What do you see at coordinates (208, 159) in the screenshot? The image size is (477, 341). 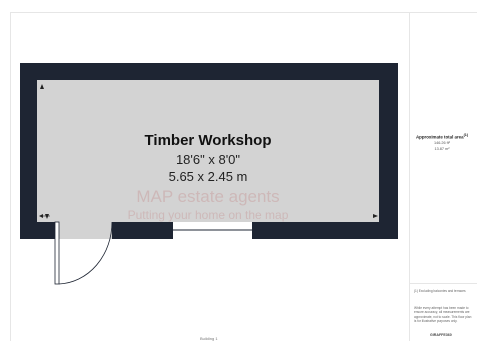 I see `room-dim-imperial: 18'6" x 8'0"` at bounding box center [208, 159].